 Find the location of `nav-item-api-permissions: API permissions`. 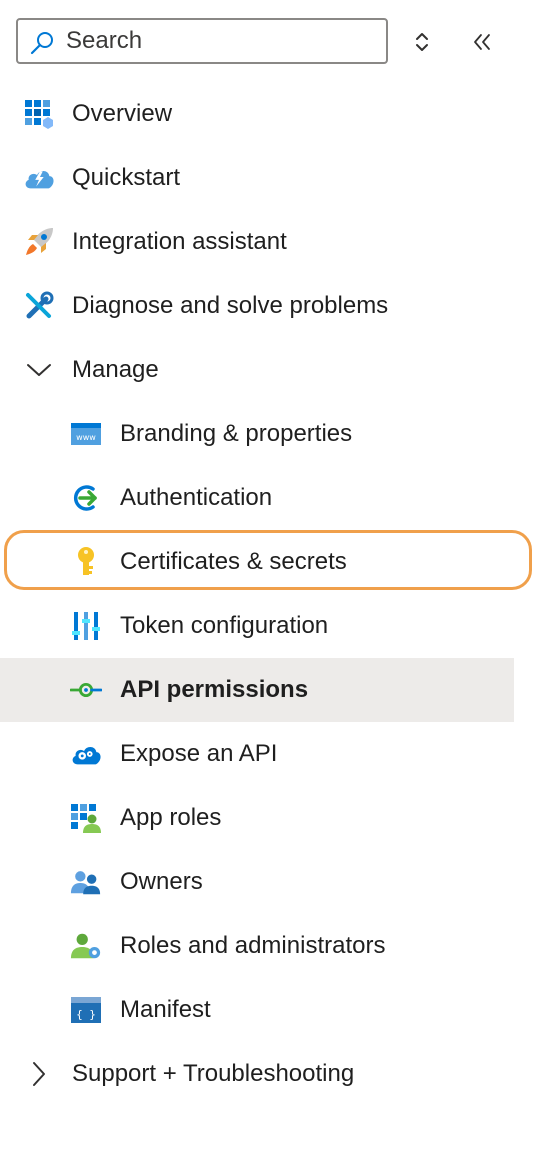

nav-item-api-permissions: API permissions is located at coordinates (257, 690).